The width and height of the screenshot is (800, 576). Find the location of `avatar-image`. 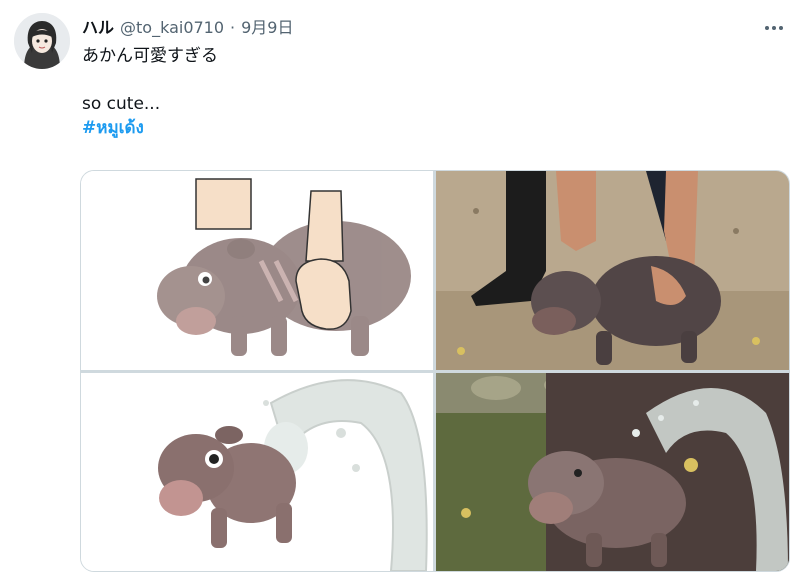

avatar-image is located at coordinates (42, 41).